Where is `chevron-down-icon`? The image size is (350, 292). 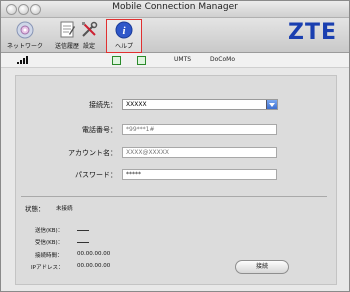 chevron-down-icon is located at coordinates (271, 104).